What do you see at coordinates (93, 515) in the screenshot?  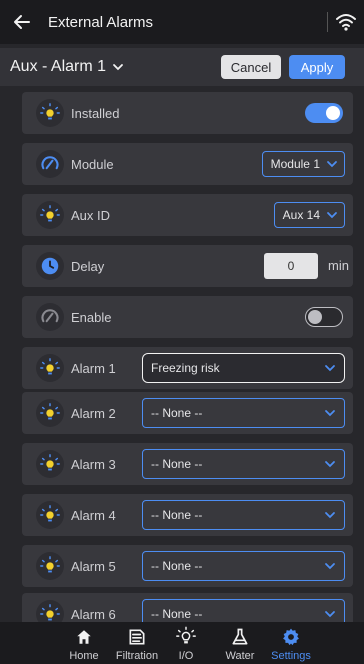 I see `alarm-label: Alarm 4` at bounding box center [93, 515].